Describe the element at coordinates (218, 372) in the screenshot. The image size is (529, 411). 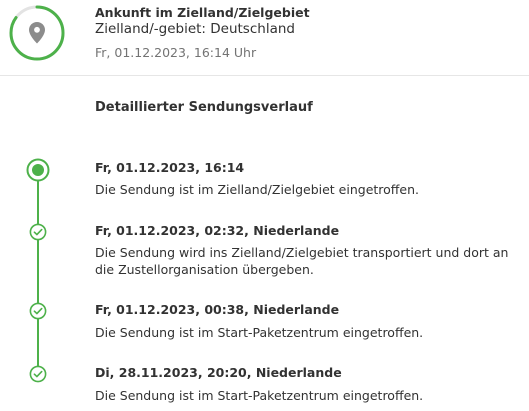
I see `event-title: Di, 28.11.2023, 20:20, Niederlande` at that location.